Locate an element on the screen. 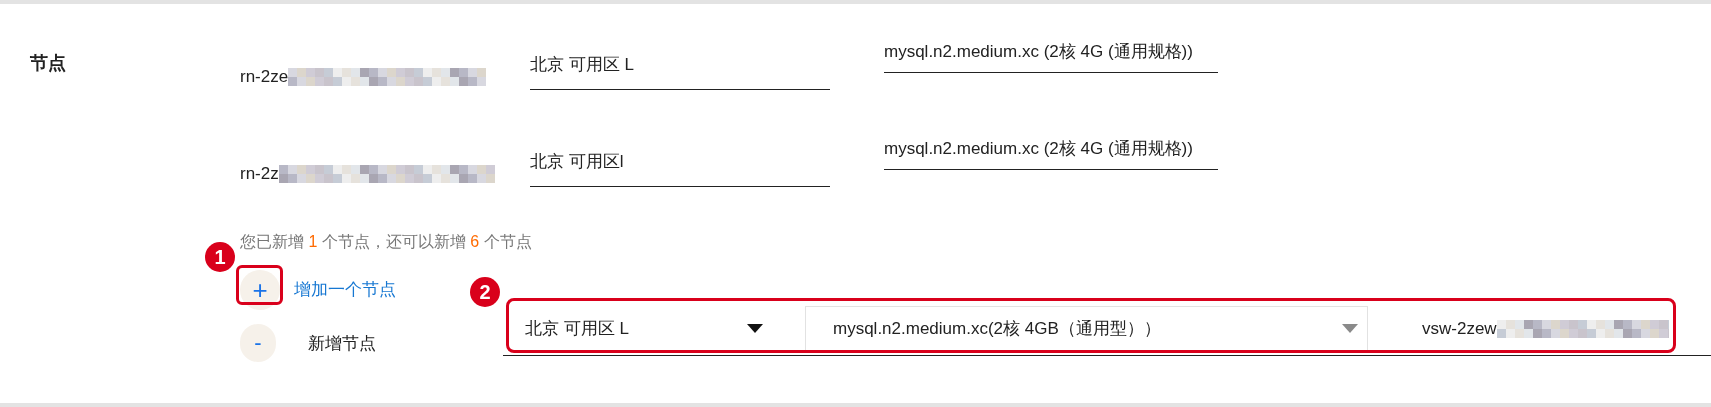 This screenshot has width=1711, height=407. annotation-badge: 1 is located at coordinates (220, 257).